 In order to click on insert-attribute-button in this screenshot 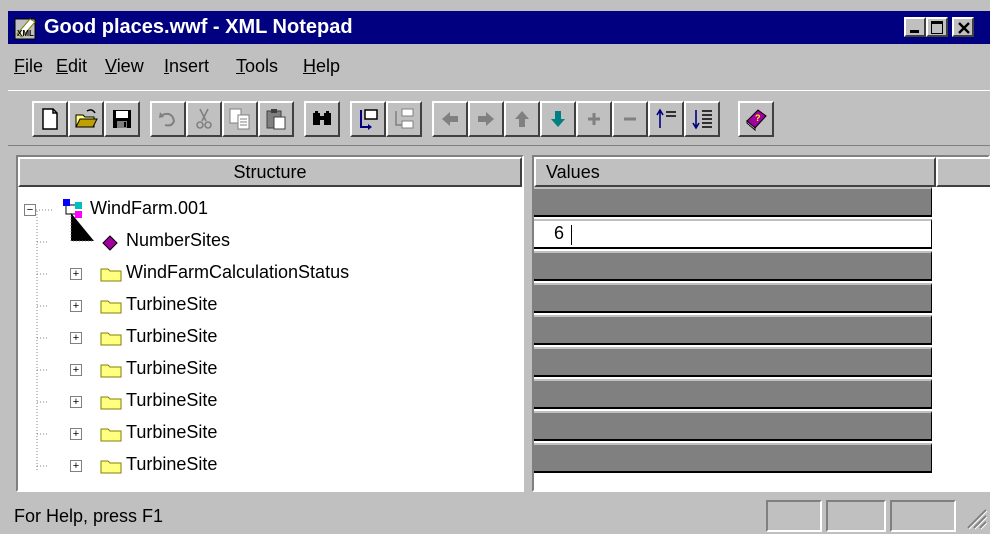, I will do `click(404, 119)`.